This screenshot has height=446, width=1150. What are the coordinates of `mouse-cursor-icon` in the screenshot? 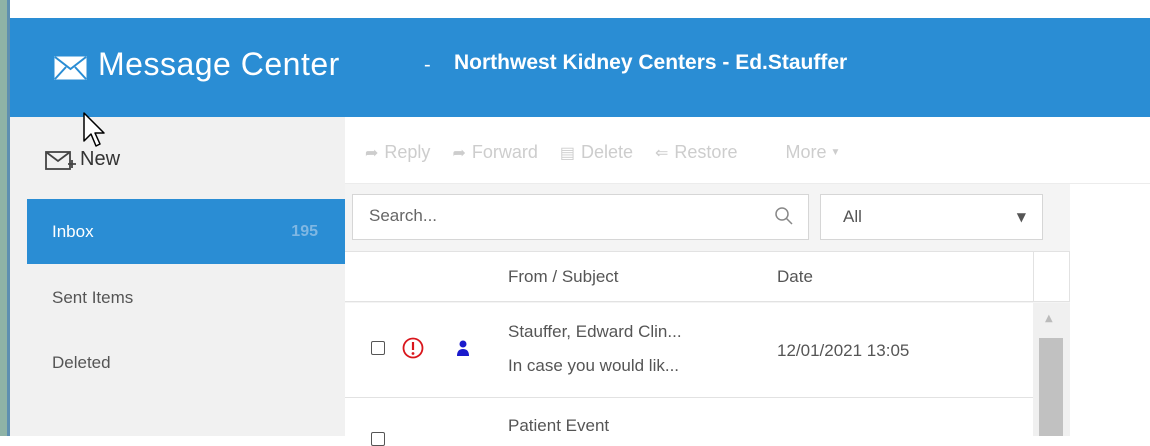 It's located at (94, 129).